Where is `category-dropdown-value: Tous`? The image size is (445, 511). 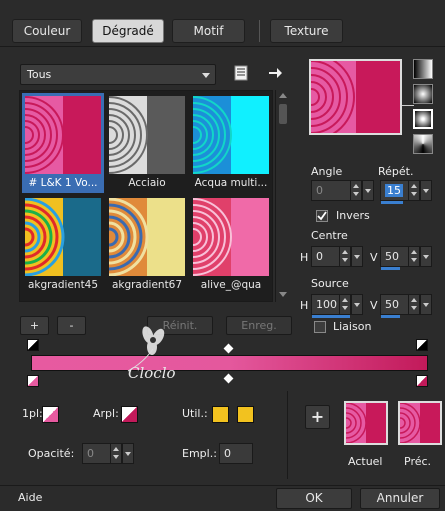
category-dropdown-value: Tous is located at coordinates (39, 74).